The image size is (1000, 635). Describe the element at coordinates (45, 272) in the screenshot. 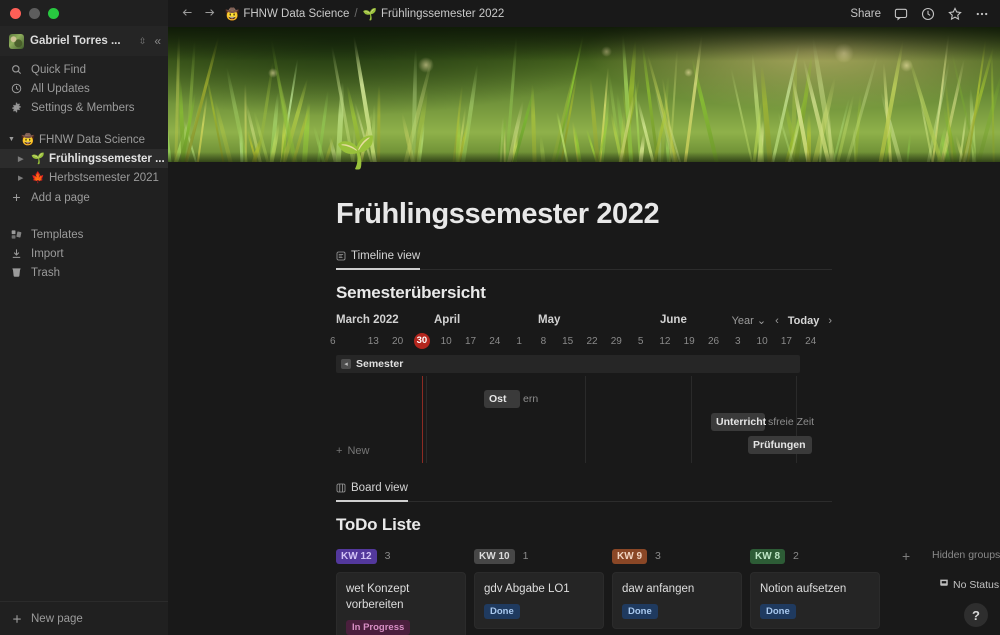

I see `sidebar-item-label: Trash` at that location.